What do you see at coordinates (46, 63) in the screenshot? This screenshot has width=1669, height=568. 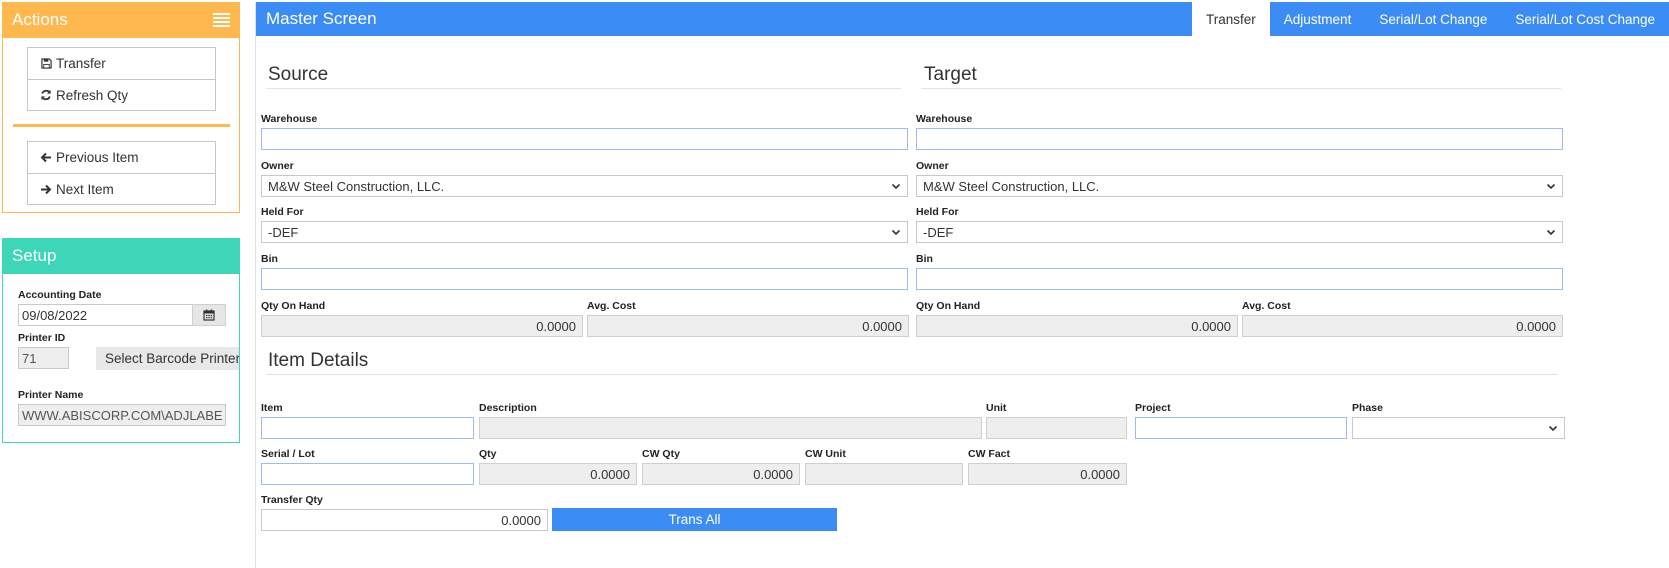 I see `save-icon` at bounding box center [46, 63].